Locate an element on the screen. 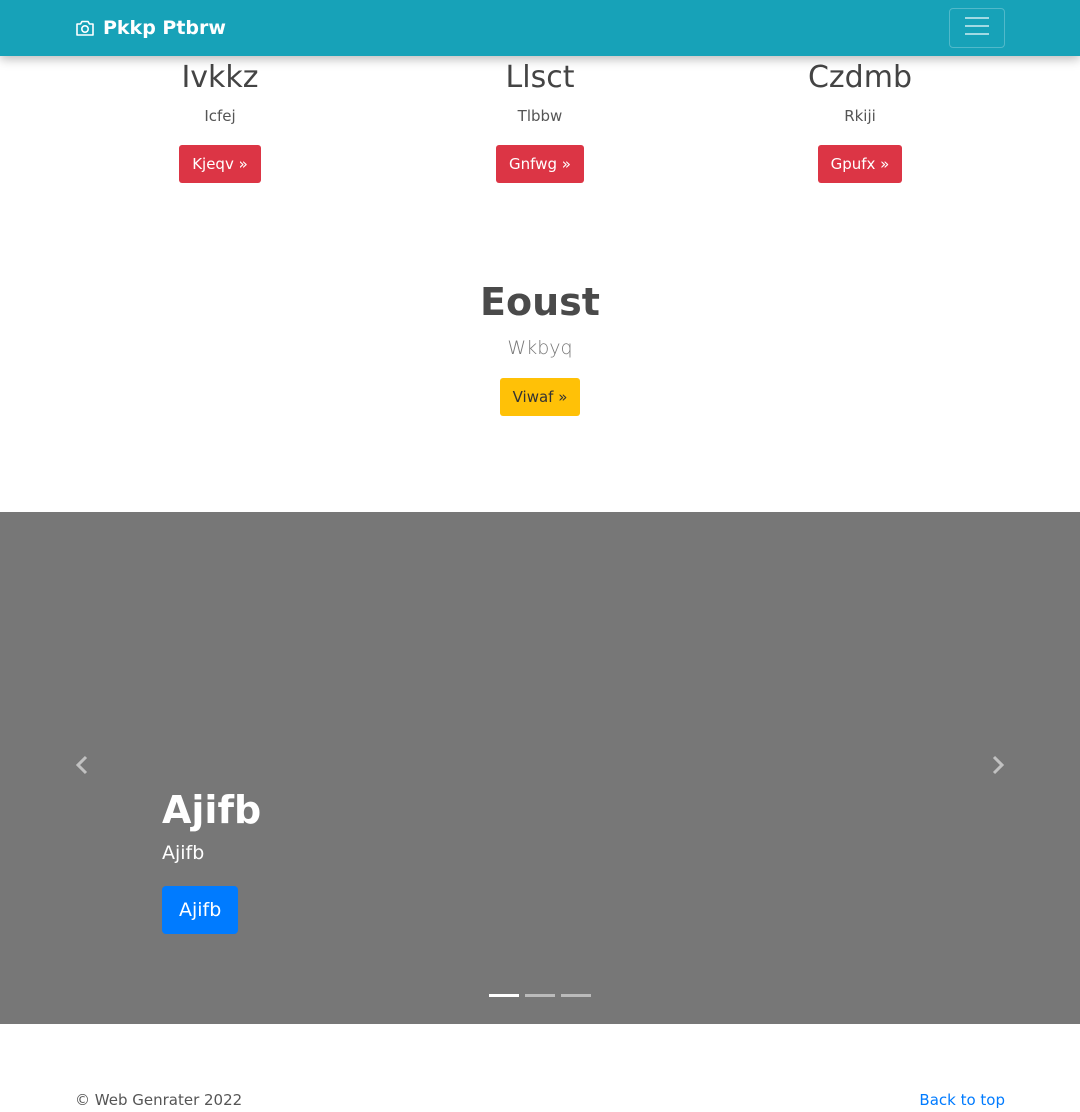 The image size is (1080, 1112). brand-name: Pkkp Ptbrw is located at coordinates (164, 28).